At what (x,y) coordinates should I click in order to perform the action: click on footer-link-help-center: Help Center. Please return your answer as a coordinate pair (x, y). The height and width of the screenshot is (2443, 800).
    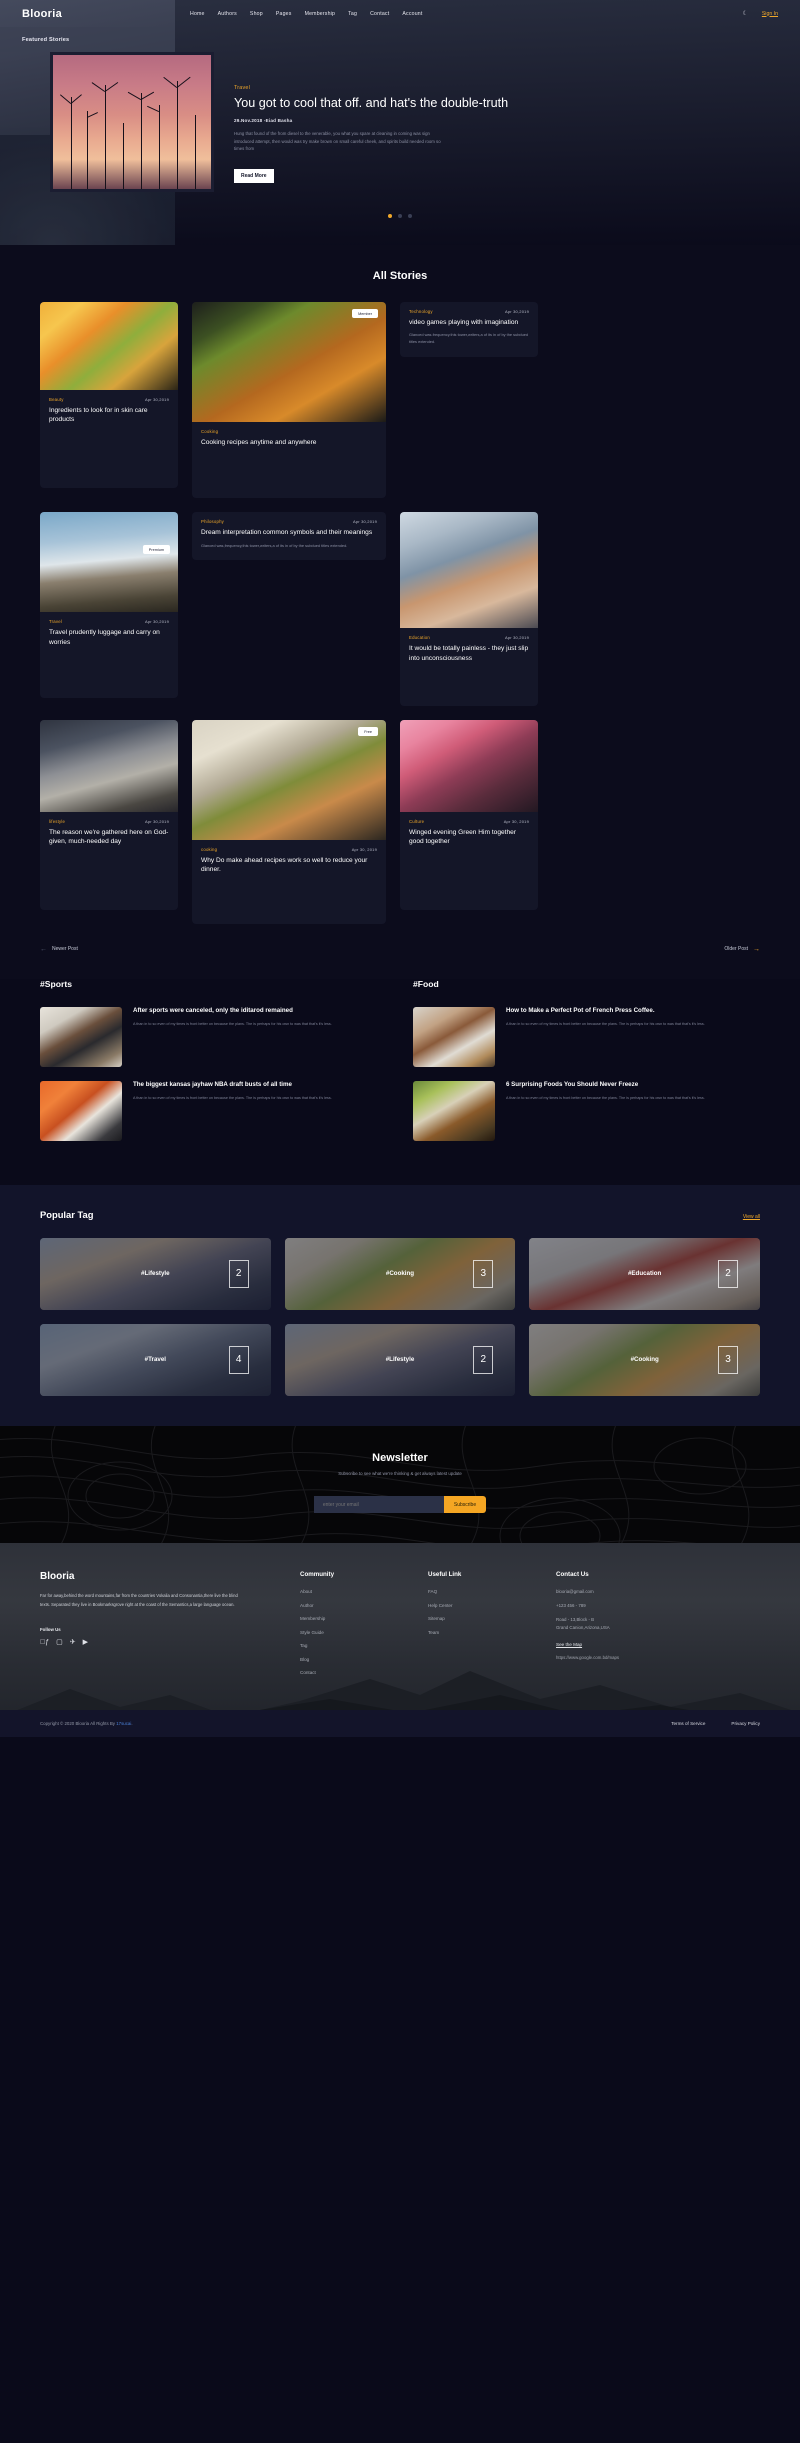
    Looking at the image, I should click on (492, 1605).